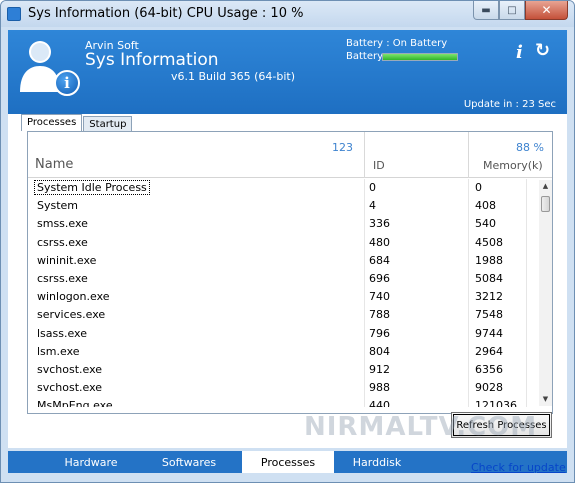  What do you see at coordinates (489, 315) in the screenshot?
I see `process-memory-cell: 7548` at bounding box center [489, 315].